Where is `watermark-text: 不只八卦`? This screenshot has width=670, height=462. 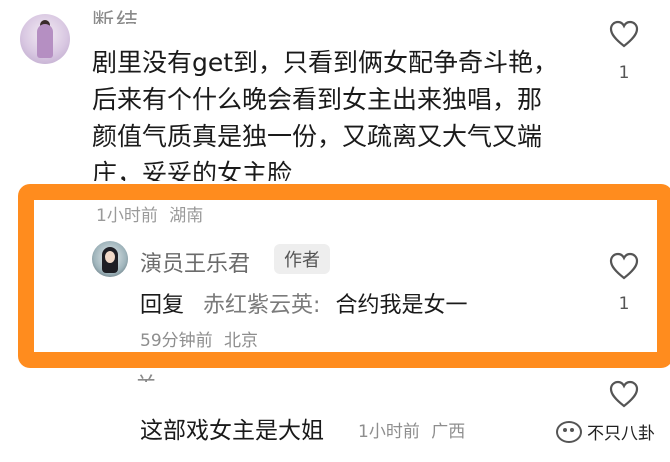 watermark-text: 不只八卦 is located at coordinates (621, 434).